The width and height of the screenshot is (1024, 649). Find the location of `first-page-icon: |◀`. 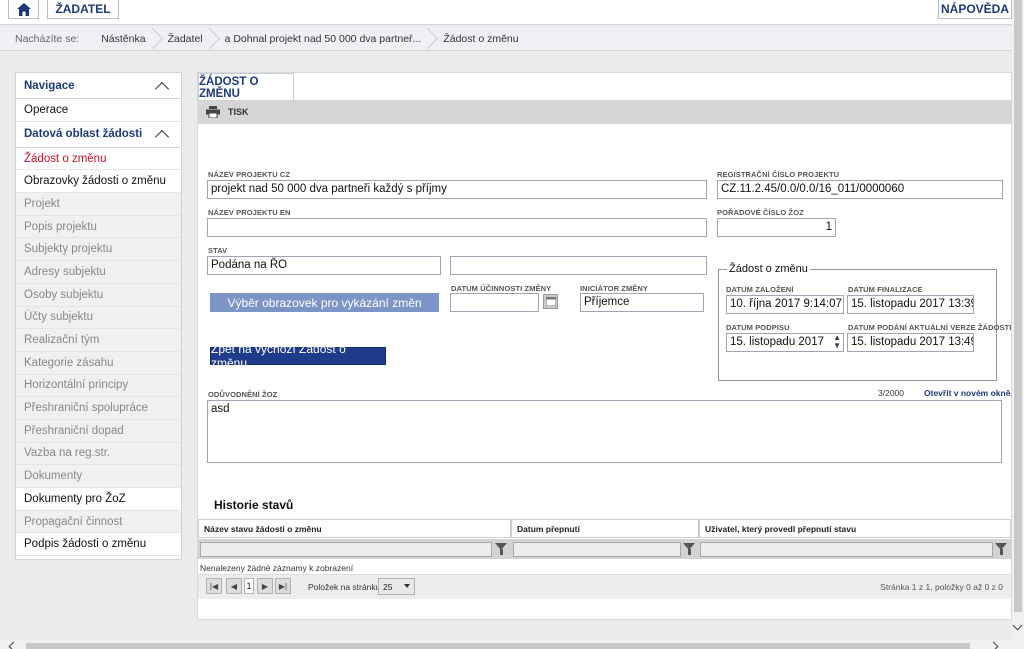

first-page-icon: |◀ is located at coordinates (214, 586).